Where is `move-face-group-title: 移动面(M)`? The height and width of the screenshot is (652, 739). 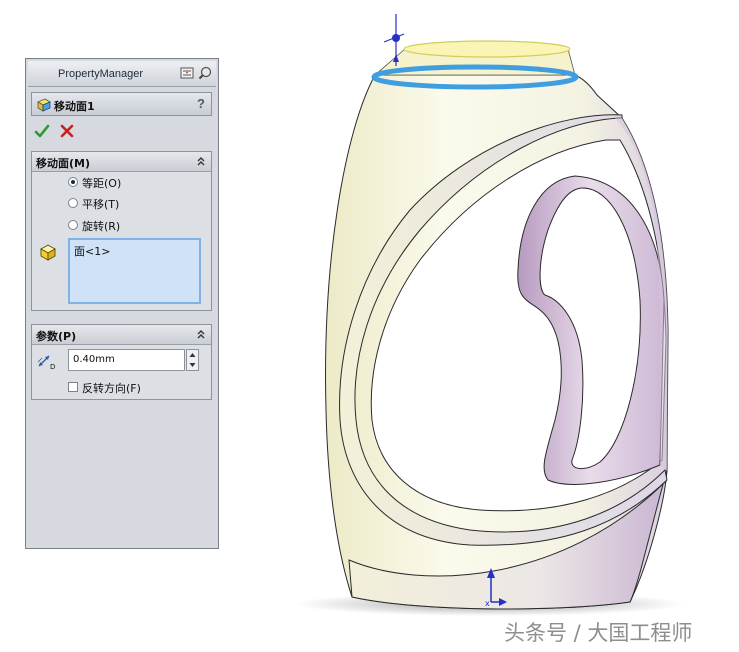
move-face-group-title: 移动面(M) is located at coordinates (63, 163).